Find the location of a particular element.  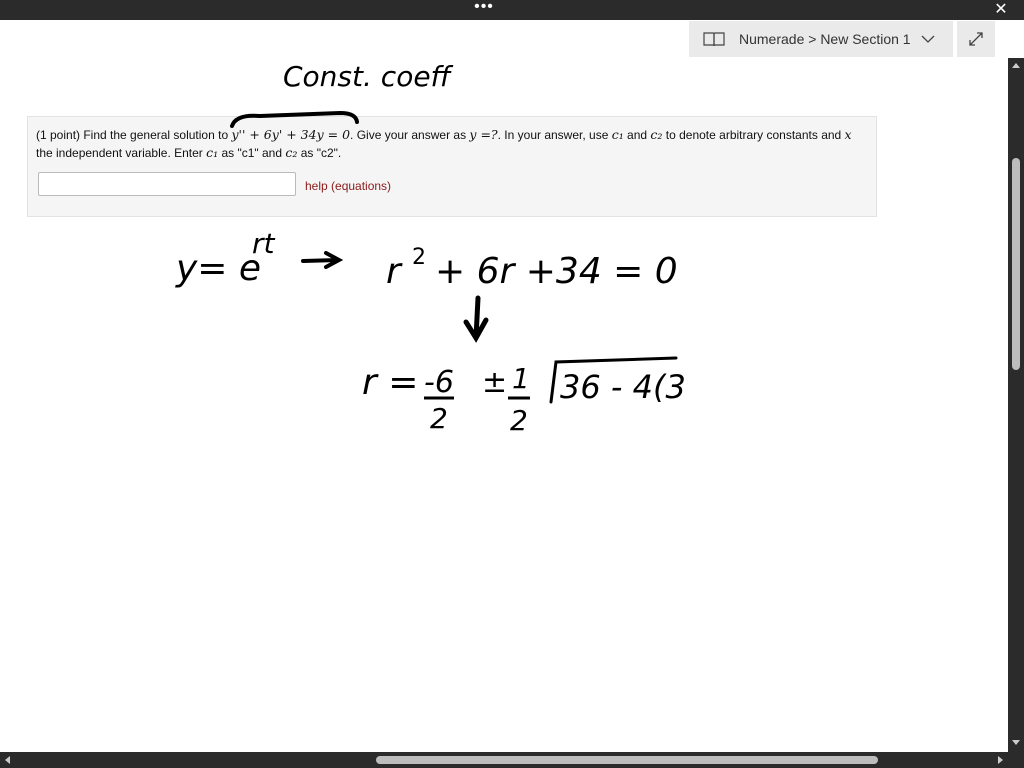

ink-square-root-sign is located at coordinates (613, 380).